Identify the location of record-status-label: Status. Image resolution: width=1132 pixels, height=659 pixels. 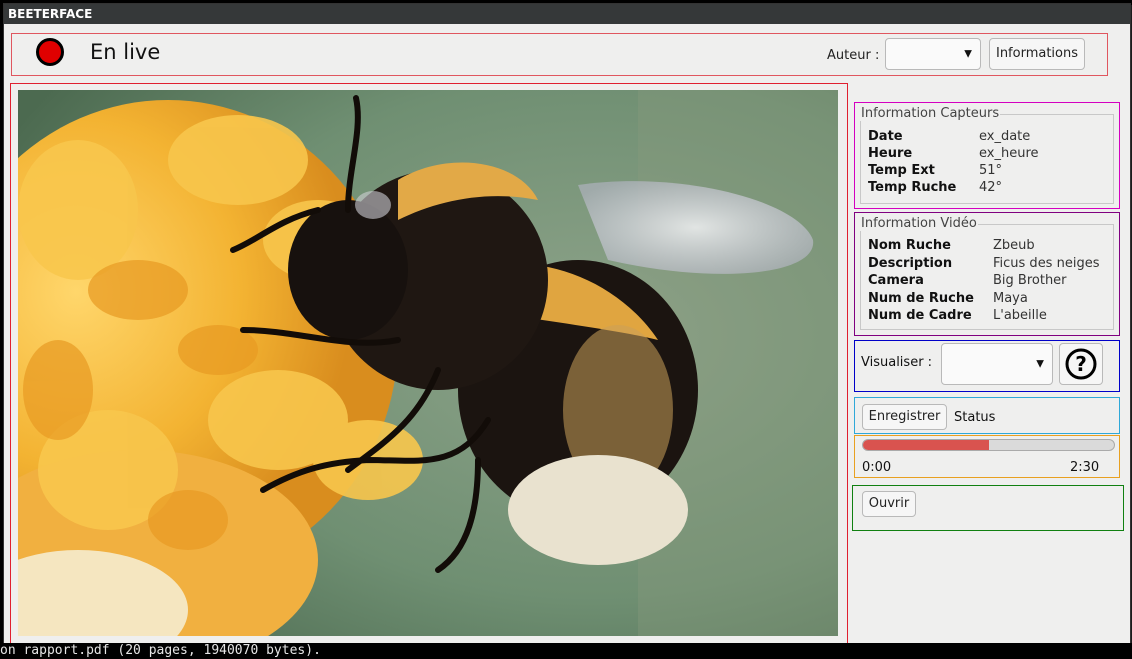
(975, 417).